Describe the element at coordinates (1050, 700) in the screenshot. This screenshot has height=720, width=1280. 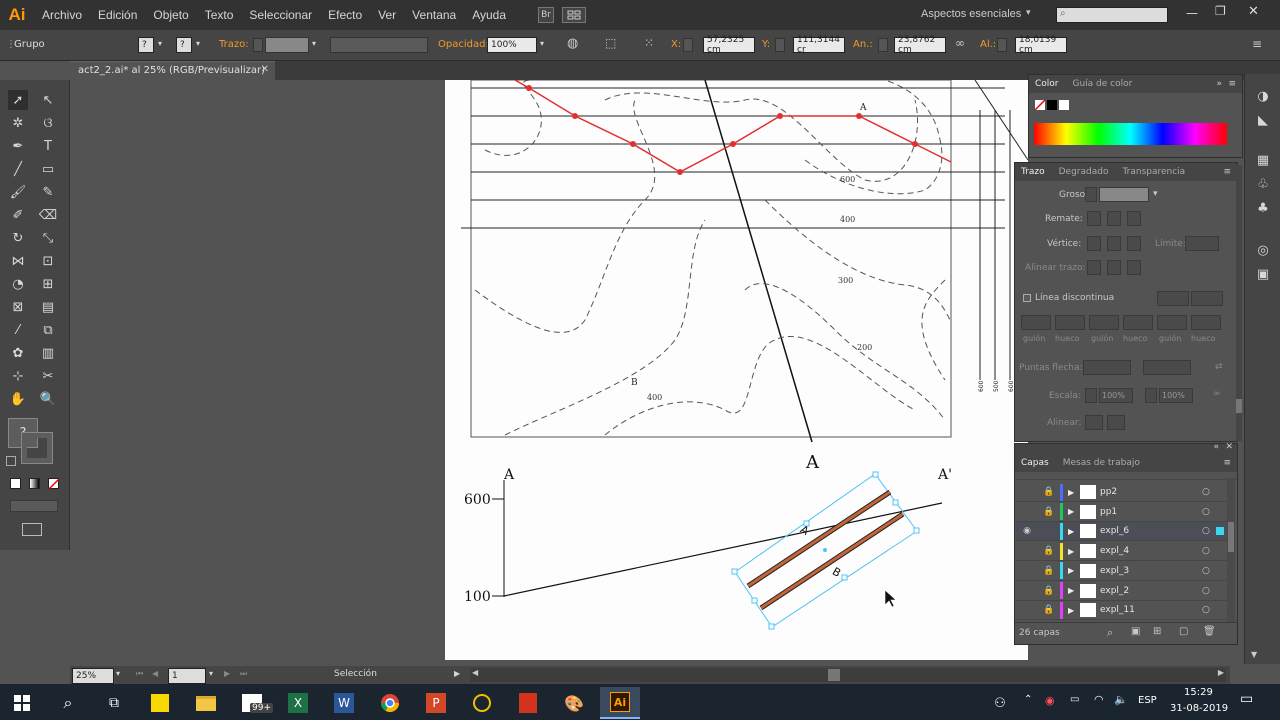
I see `security-icon: ◉` at that location.